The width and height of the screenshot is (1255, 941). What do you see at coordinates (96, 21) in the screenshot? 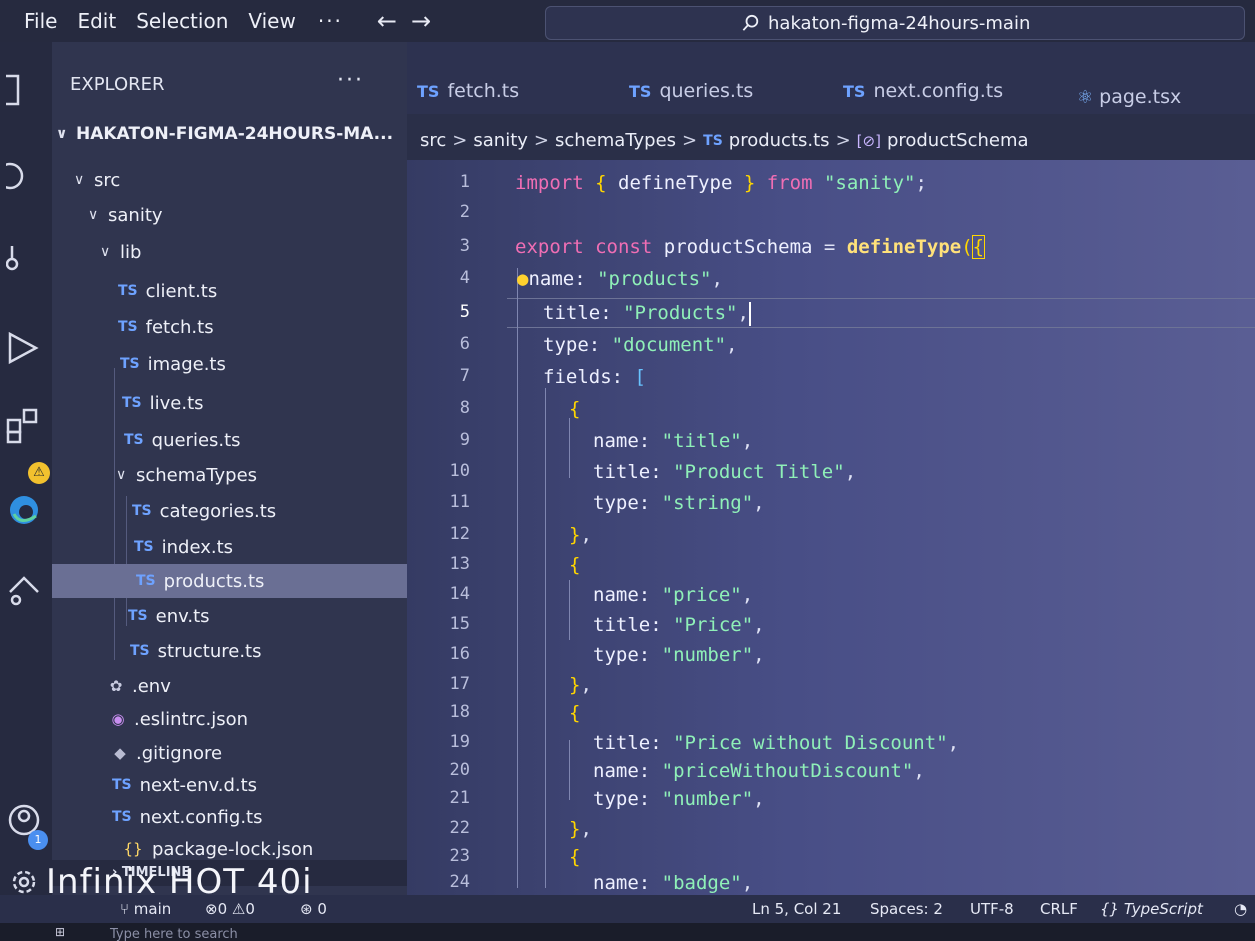
I see `menu-edit: Edit` at bounding box center [96, 21].